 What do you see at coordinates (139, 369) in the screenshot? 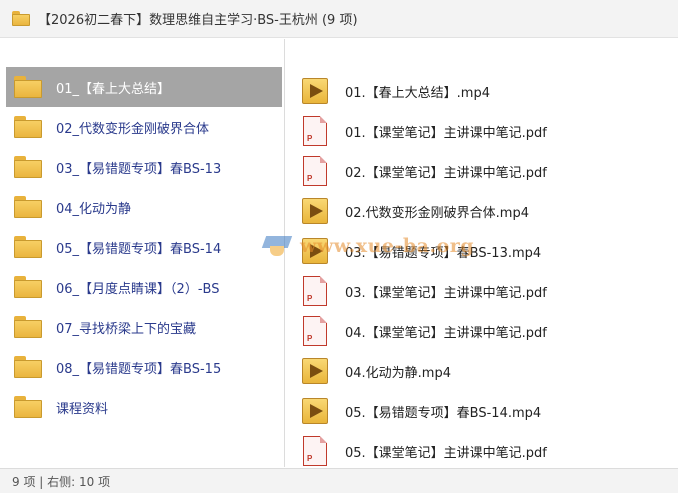
I see `folder-item-label: 08_【易错题专项】春BS-15` at bounding box center [139, 369].